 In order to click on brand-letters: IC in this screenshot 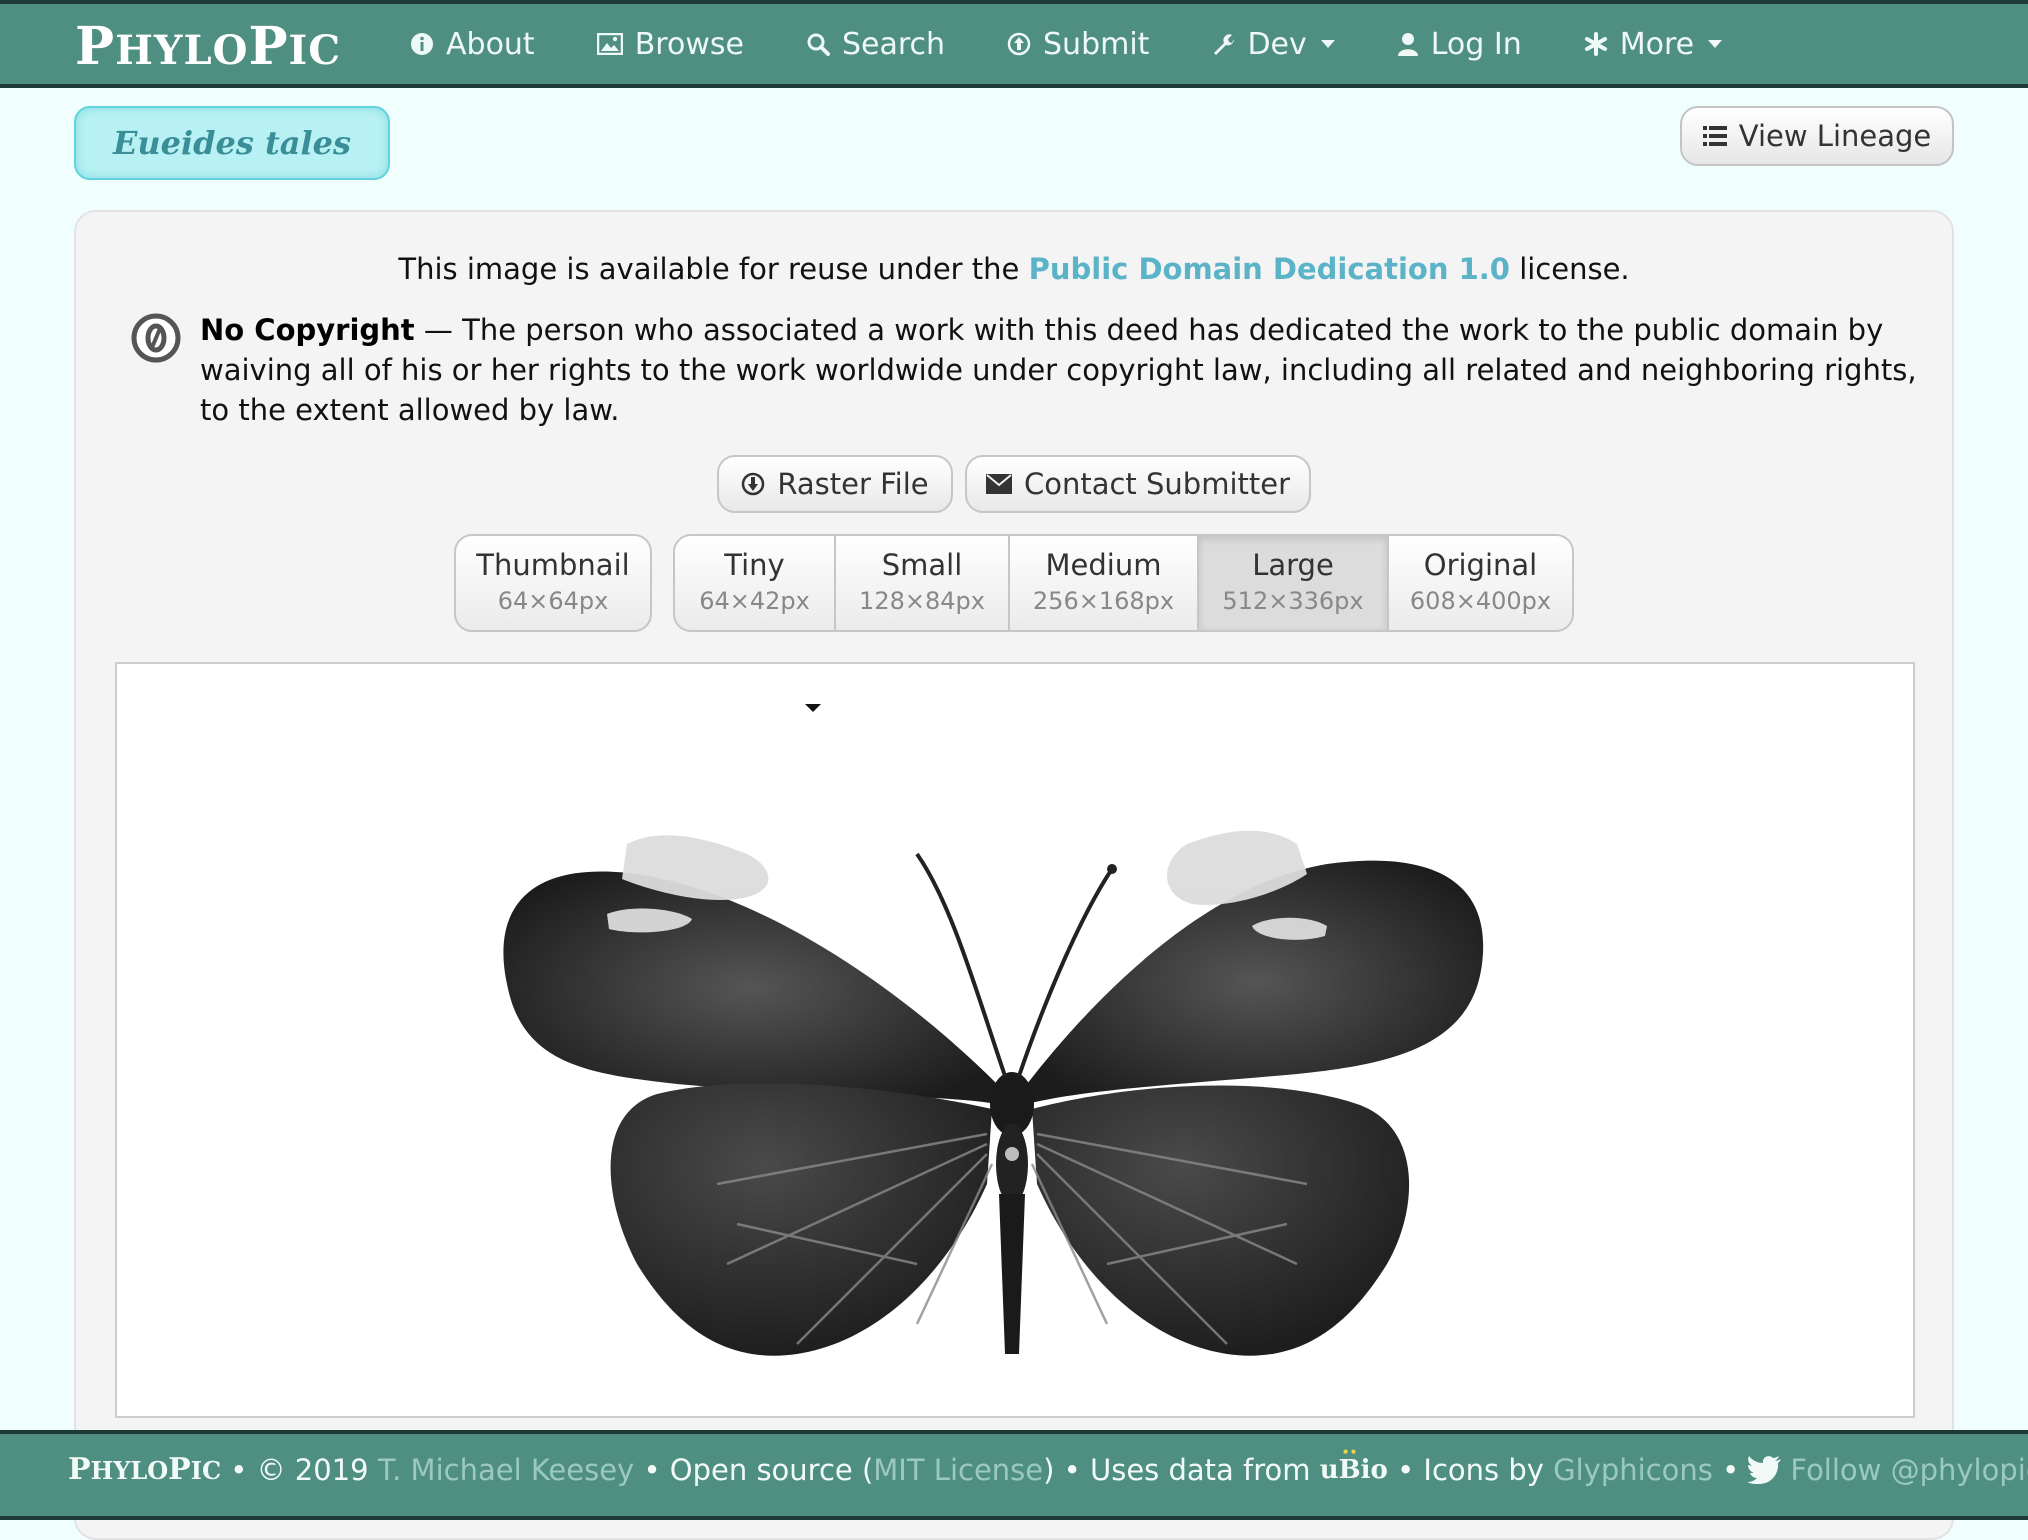, I will do `click(315, 50)`.